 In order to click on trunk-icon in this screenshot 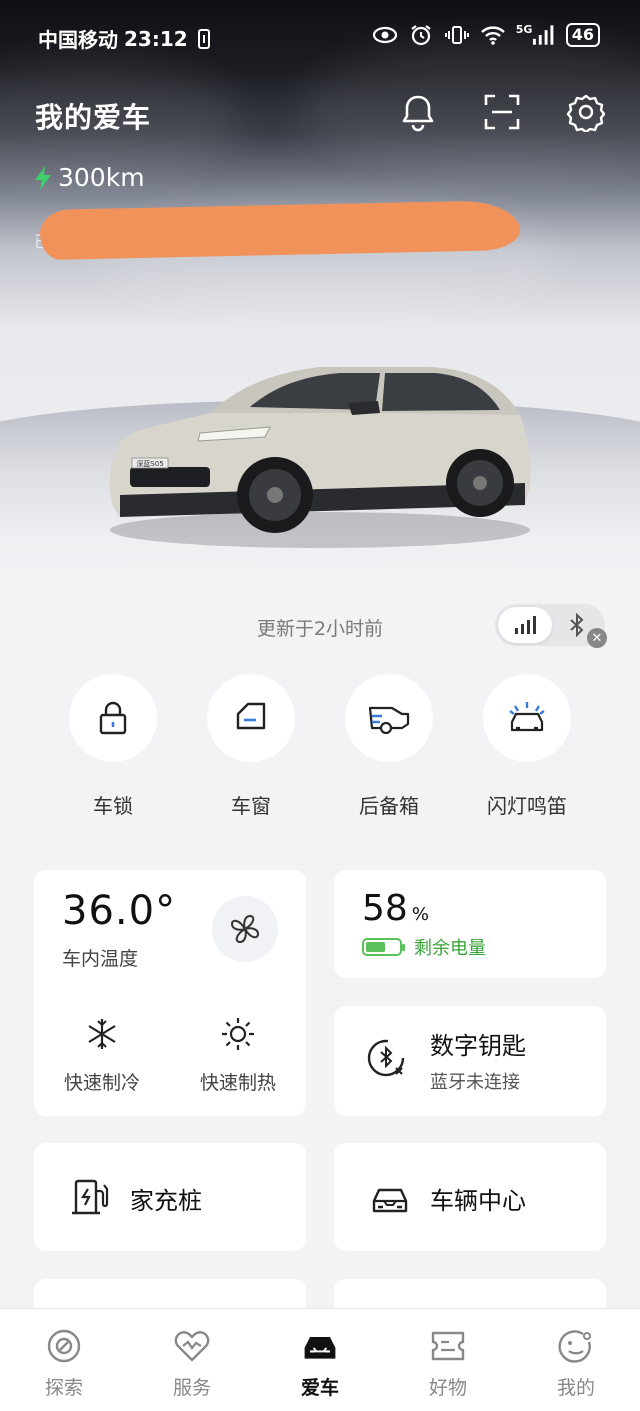, I will do `click(389, 720)`.